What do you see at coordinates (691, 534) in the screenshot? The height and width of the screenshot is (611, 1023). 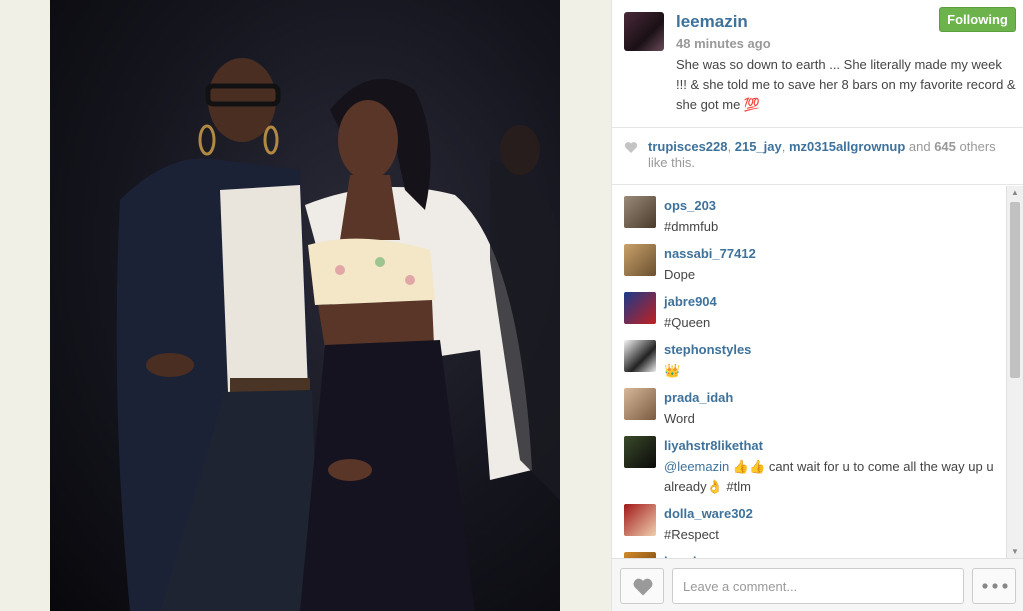 I see `comment-text: #Respect` at bounding box center [691, 534].